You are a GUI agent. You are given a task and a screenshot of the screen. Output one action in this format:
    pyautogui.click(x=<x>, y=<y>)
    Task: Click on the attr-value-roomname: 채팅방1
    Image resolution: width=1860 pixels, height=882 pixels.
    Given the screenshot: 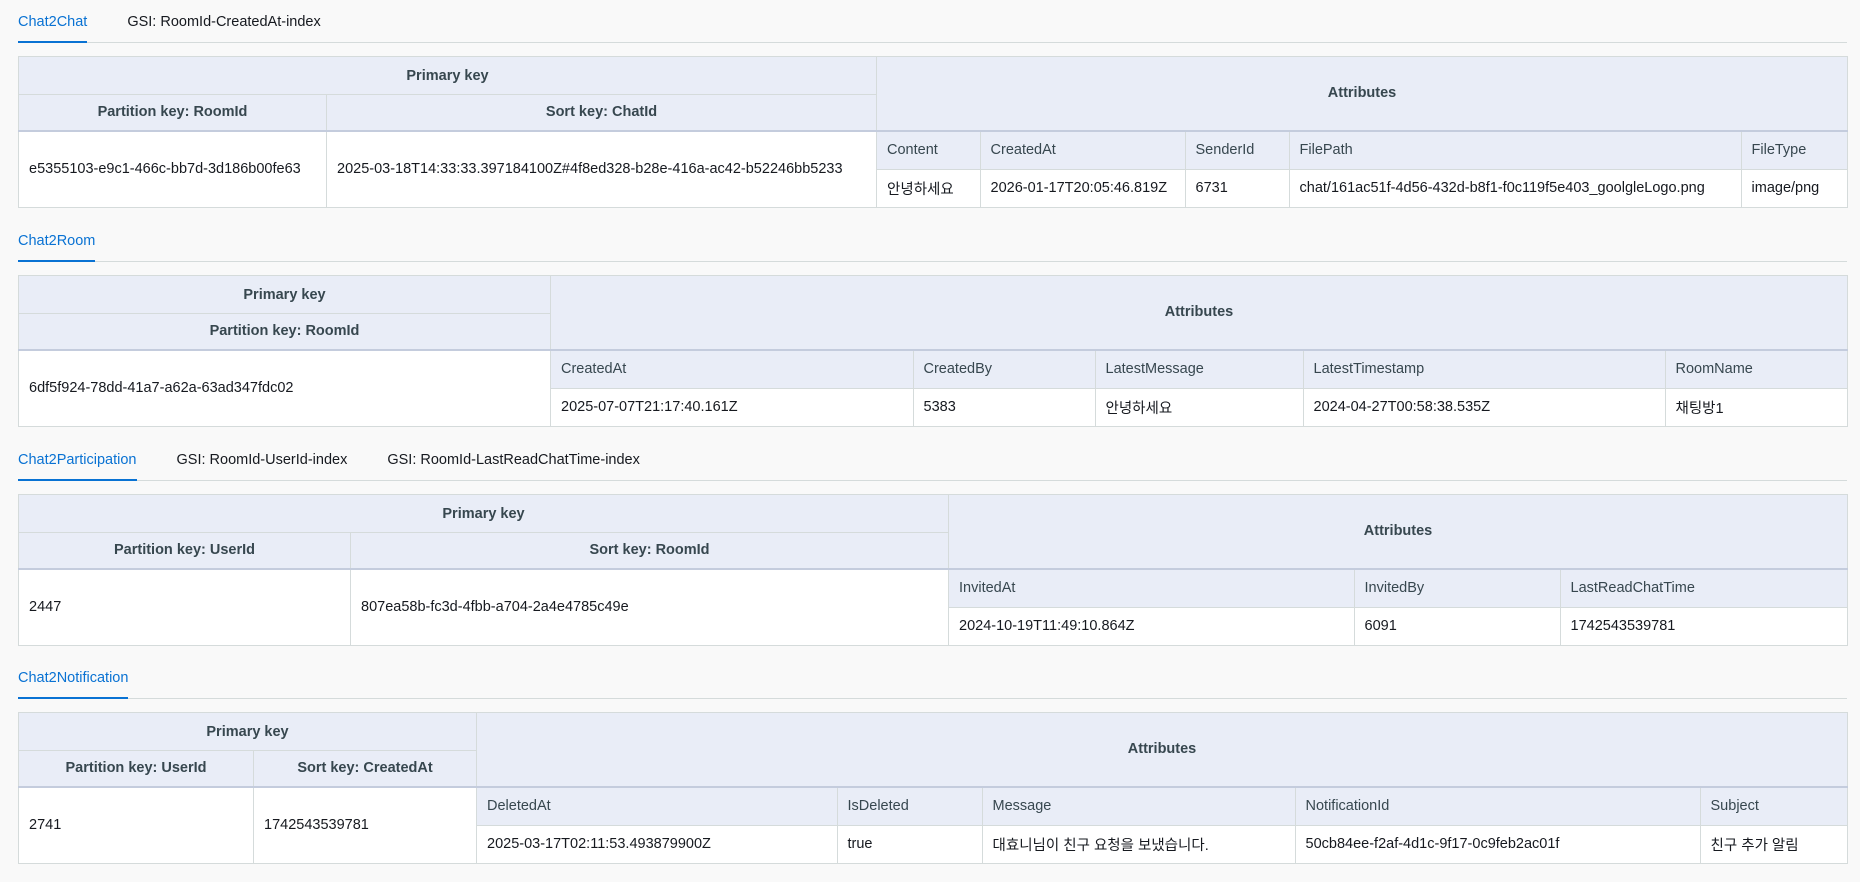 What is the action you would take?
    pyautogui.click(x=1755, y=407)
    